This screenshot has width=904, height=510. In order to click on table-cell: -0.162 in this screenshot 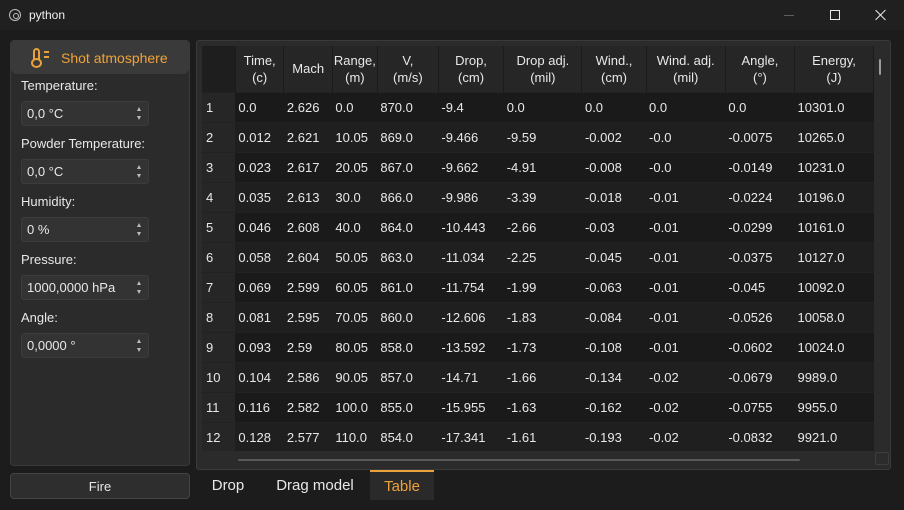, I will do `click(614, 406)`.